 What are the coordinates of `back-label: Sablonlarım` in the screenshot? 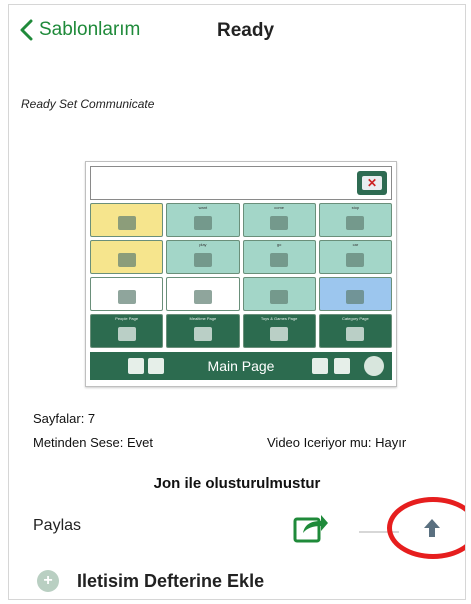 It's located at (90, 29).